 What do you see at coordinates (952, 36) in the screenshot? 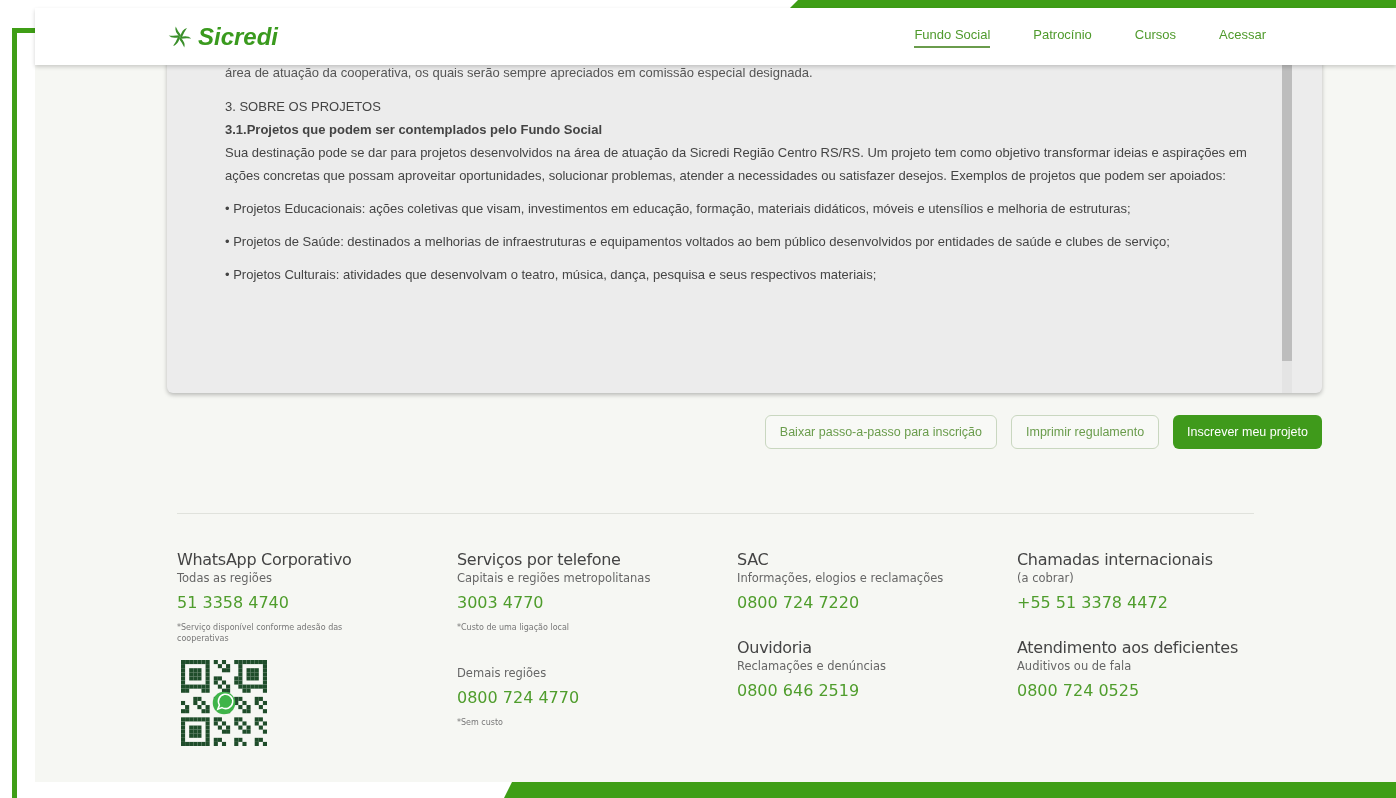
I see `nav-link: Fundo Social` at bounding box center [952, 36].